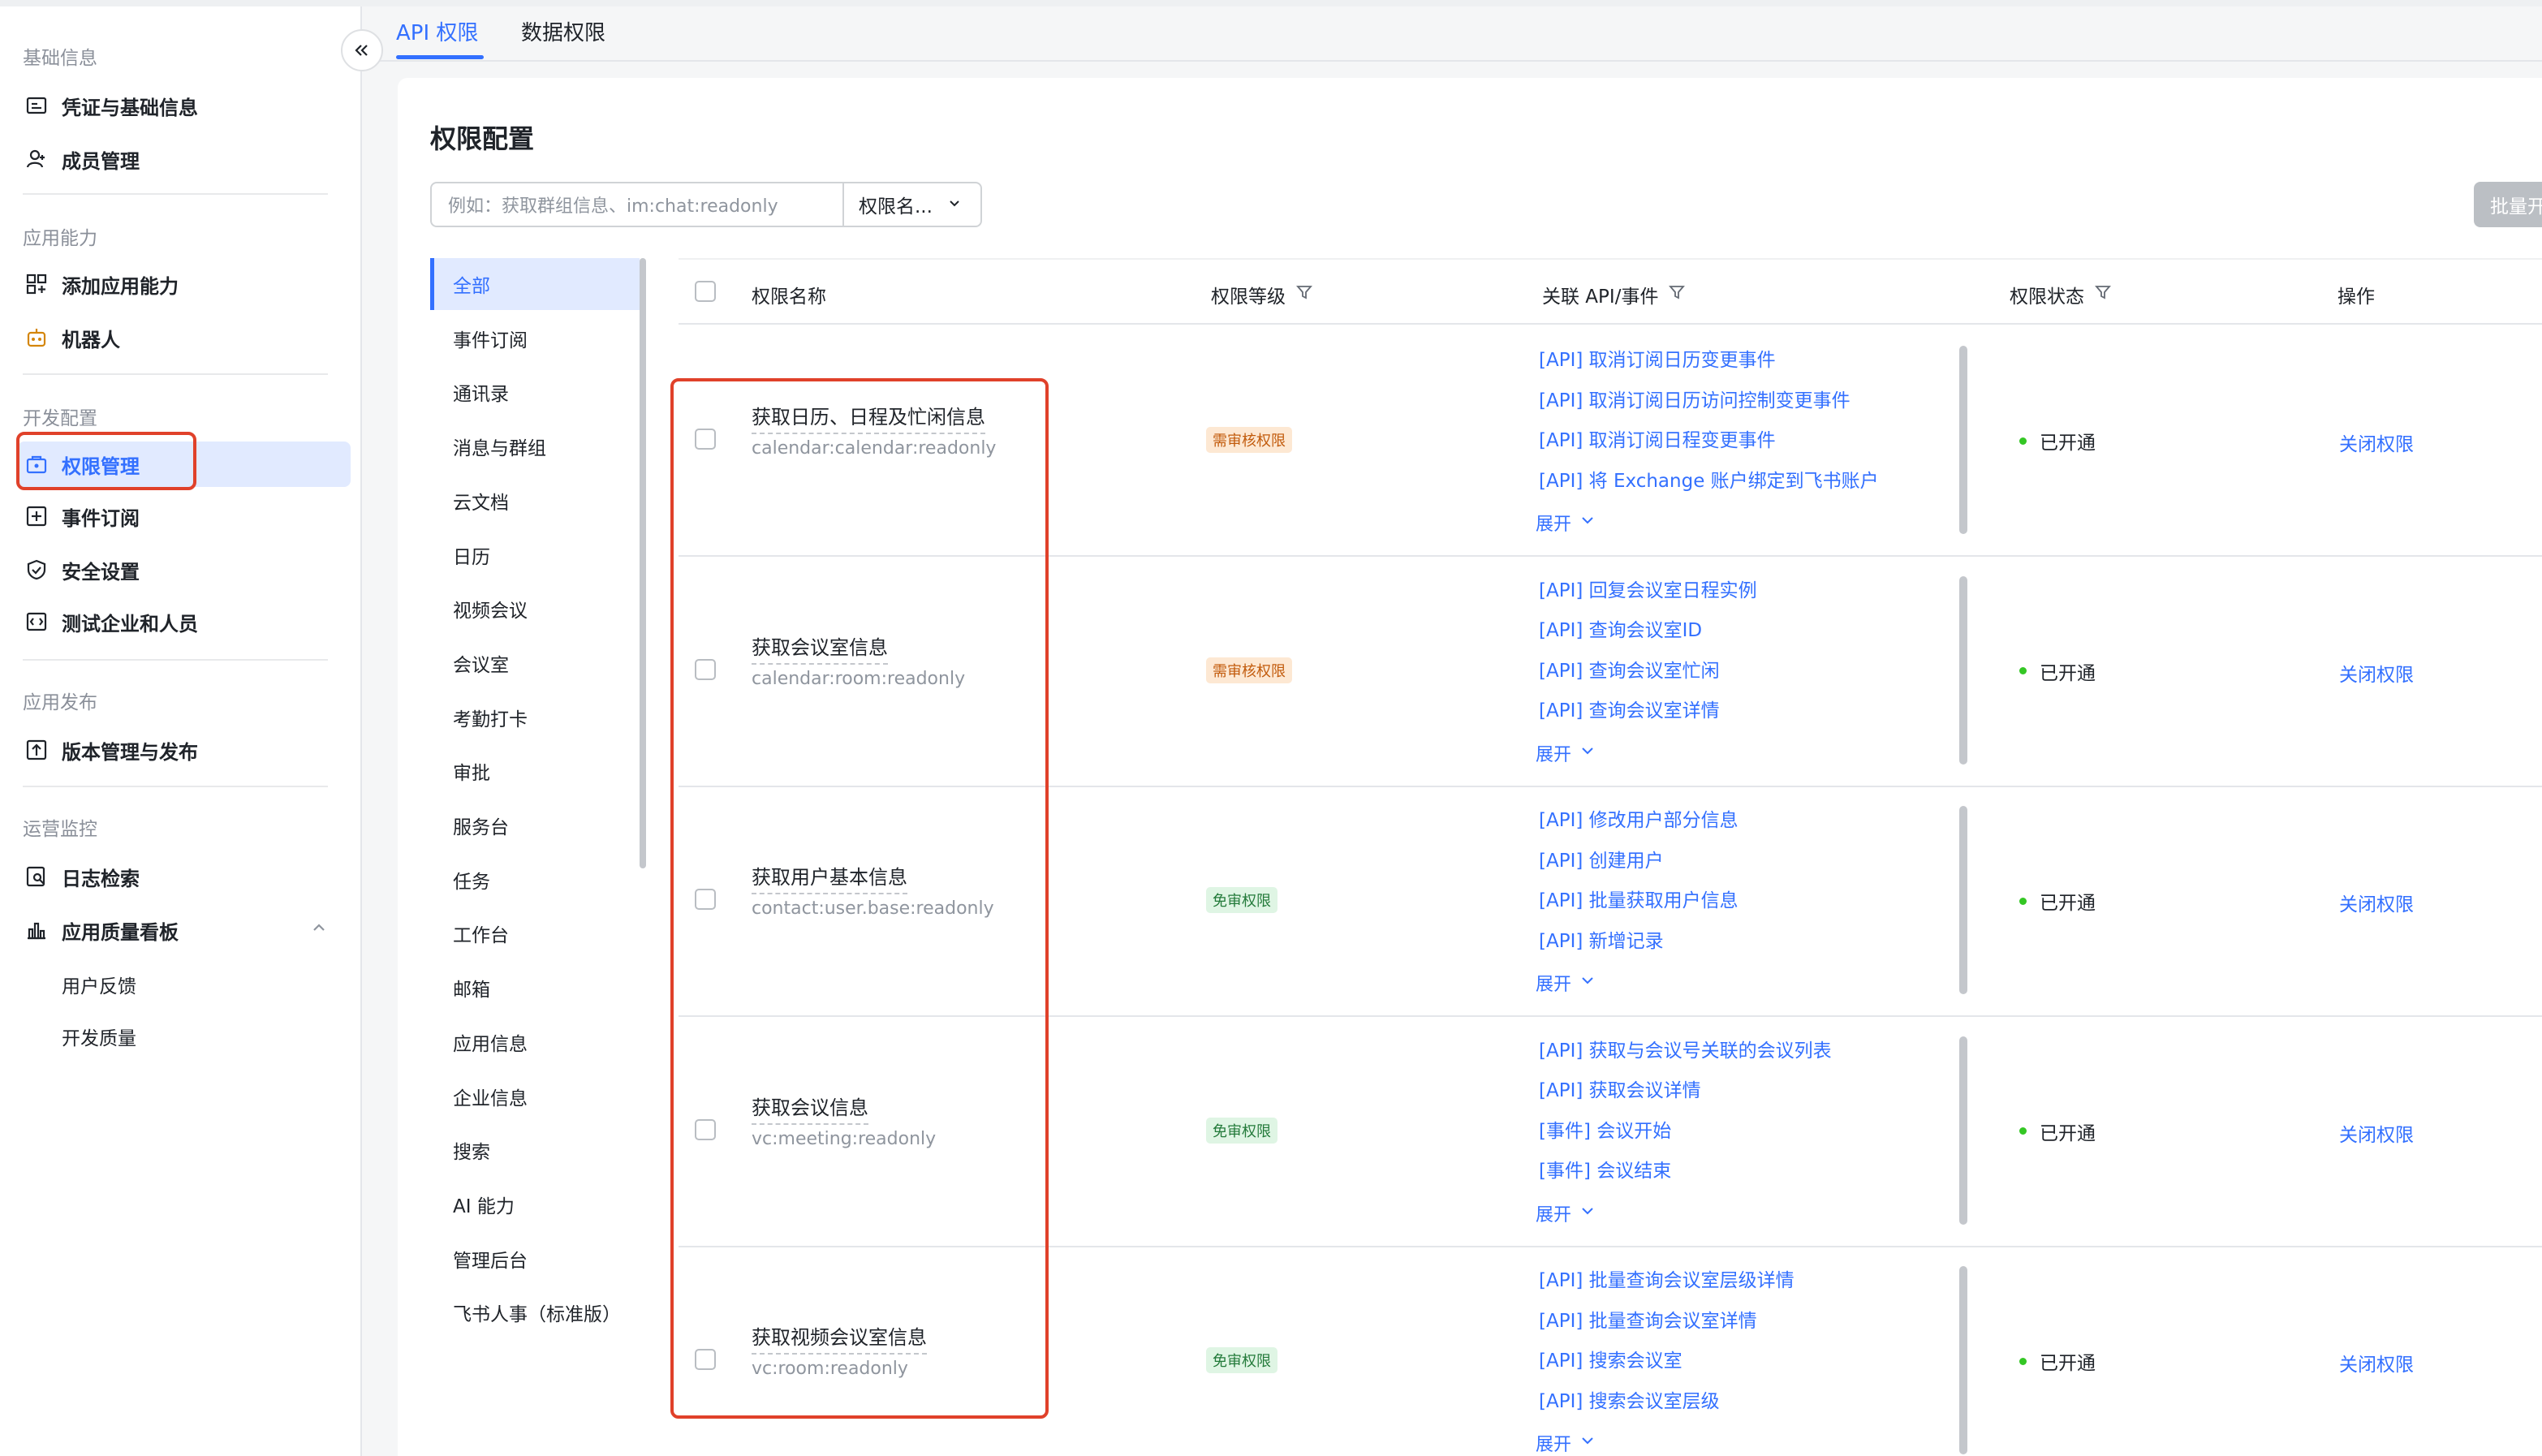 This screenshot has height=1456, width=2542. Describe the element at coordinates (643, 563) in the screenshot. I see `category-scrollbar` at that location.